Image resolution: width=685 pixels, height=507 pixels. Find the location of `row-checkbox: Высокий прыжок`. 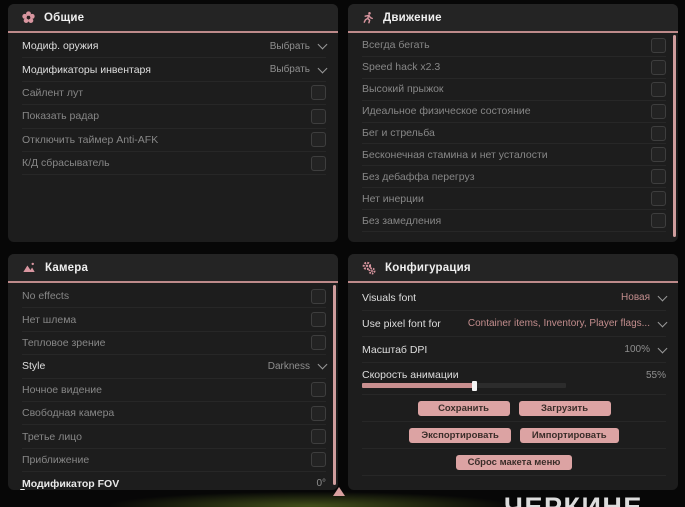

row-checkbox: Высокий прыжок is located at coordinates (514, 90).